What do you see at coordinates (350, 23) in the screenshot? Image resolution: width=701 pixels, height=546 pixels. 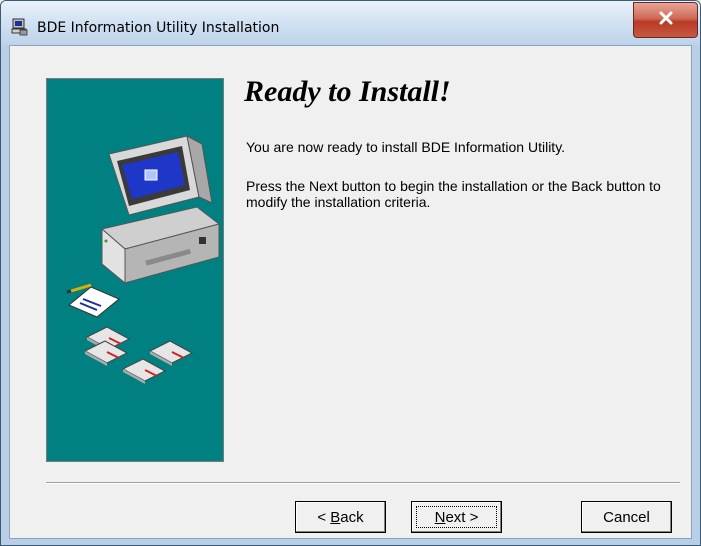 I see `title-bar: BDE Information Utility Installation` at bounding box center [350, 23].